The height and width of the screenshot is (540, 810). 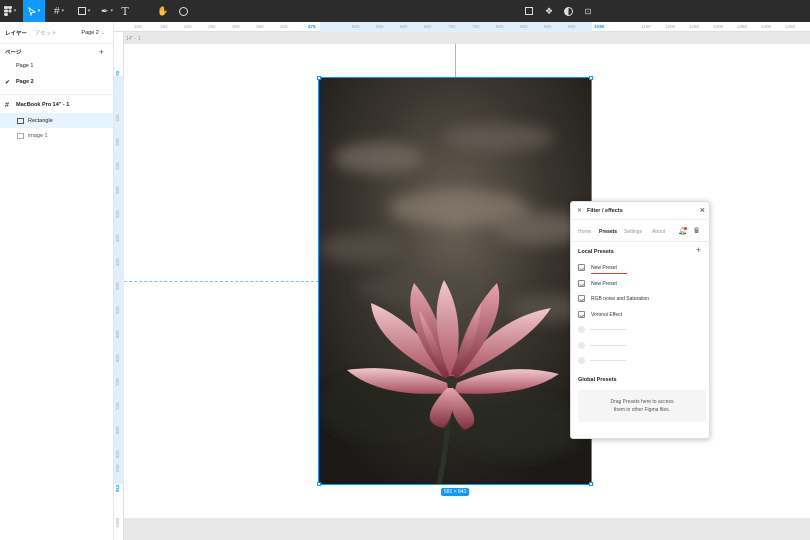 What do you see at coordinates (405, 11) in the screenshot?
I see `top-toolbar: ▾ ▾ # ▾ ▾ ✒ ▾ T ✋ ❖ ⊡` at bounding box center [405, 11].